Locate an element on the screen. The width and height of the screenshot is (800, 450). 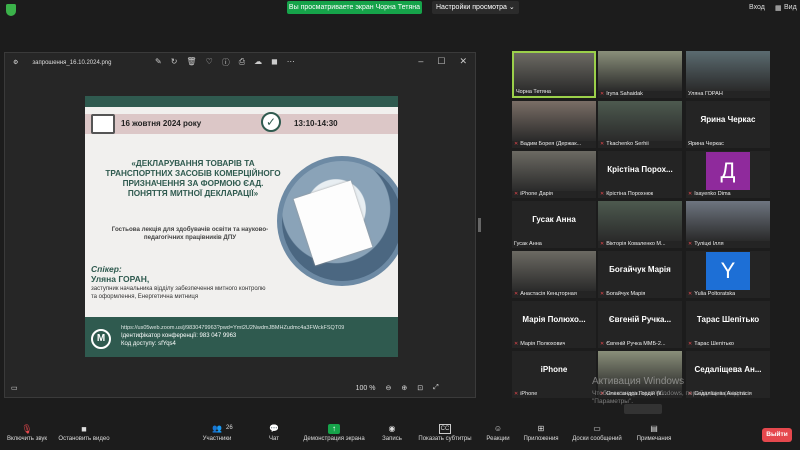
reactions-button: ☺ Реакции is located at coordinates (498, 433).